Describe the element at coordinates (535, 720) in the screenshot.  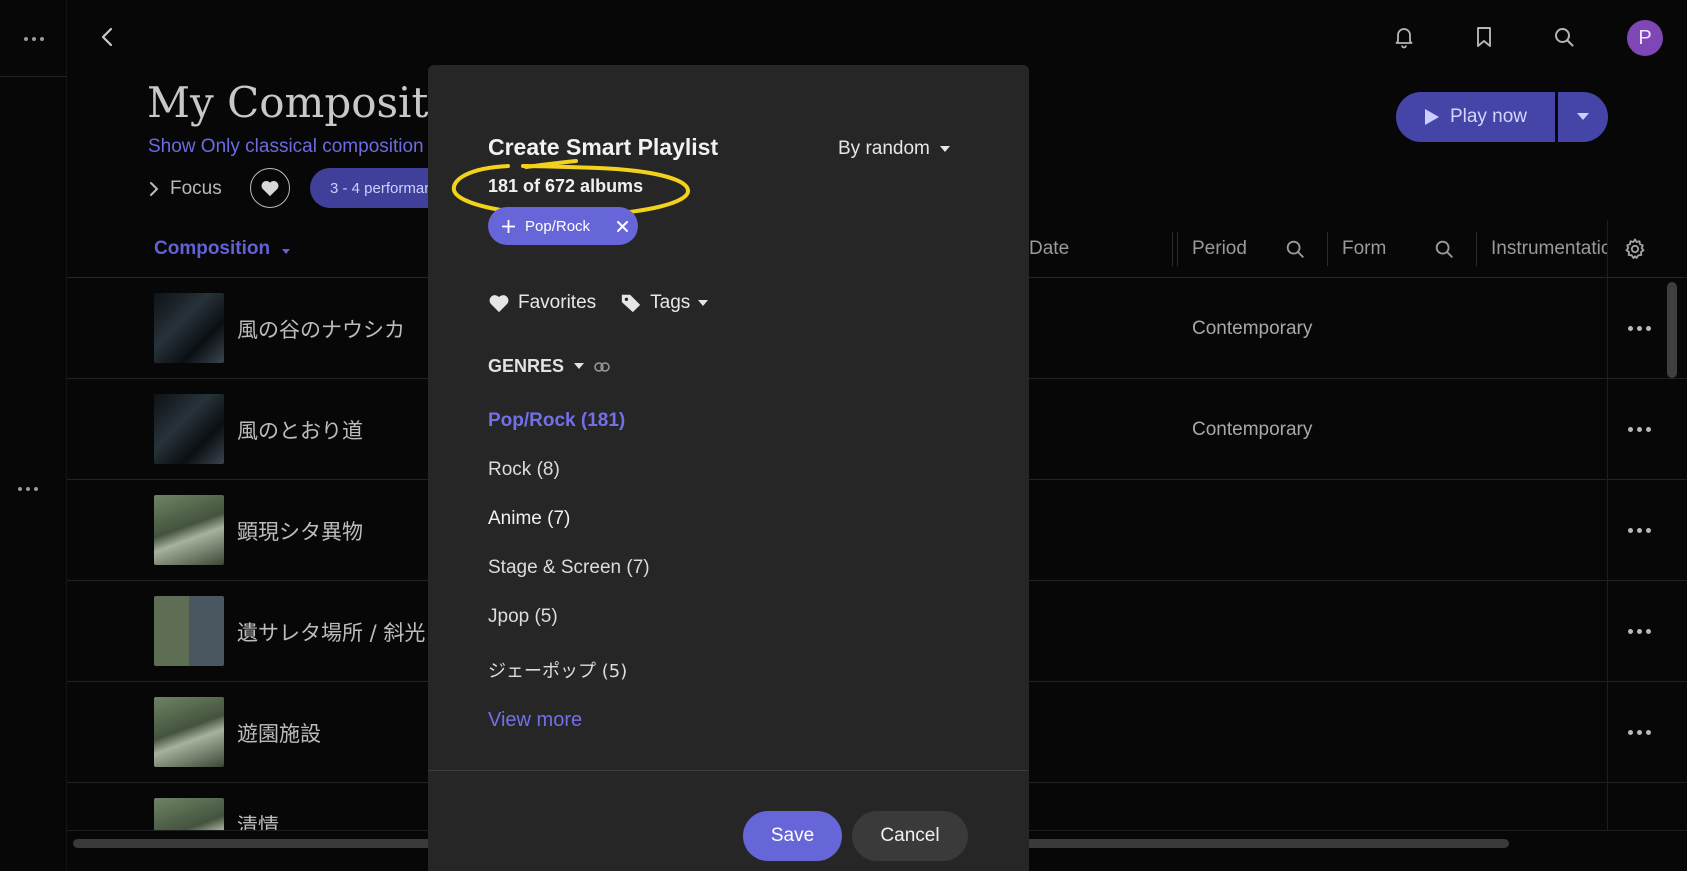
I see `view-more-link: View more` at that location.